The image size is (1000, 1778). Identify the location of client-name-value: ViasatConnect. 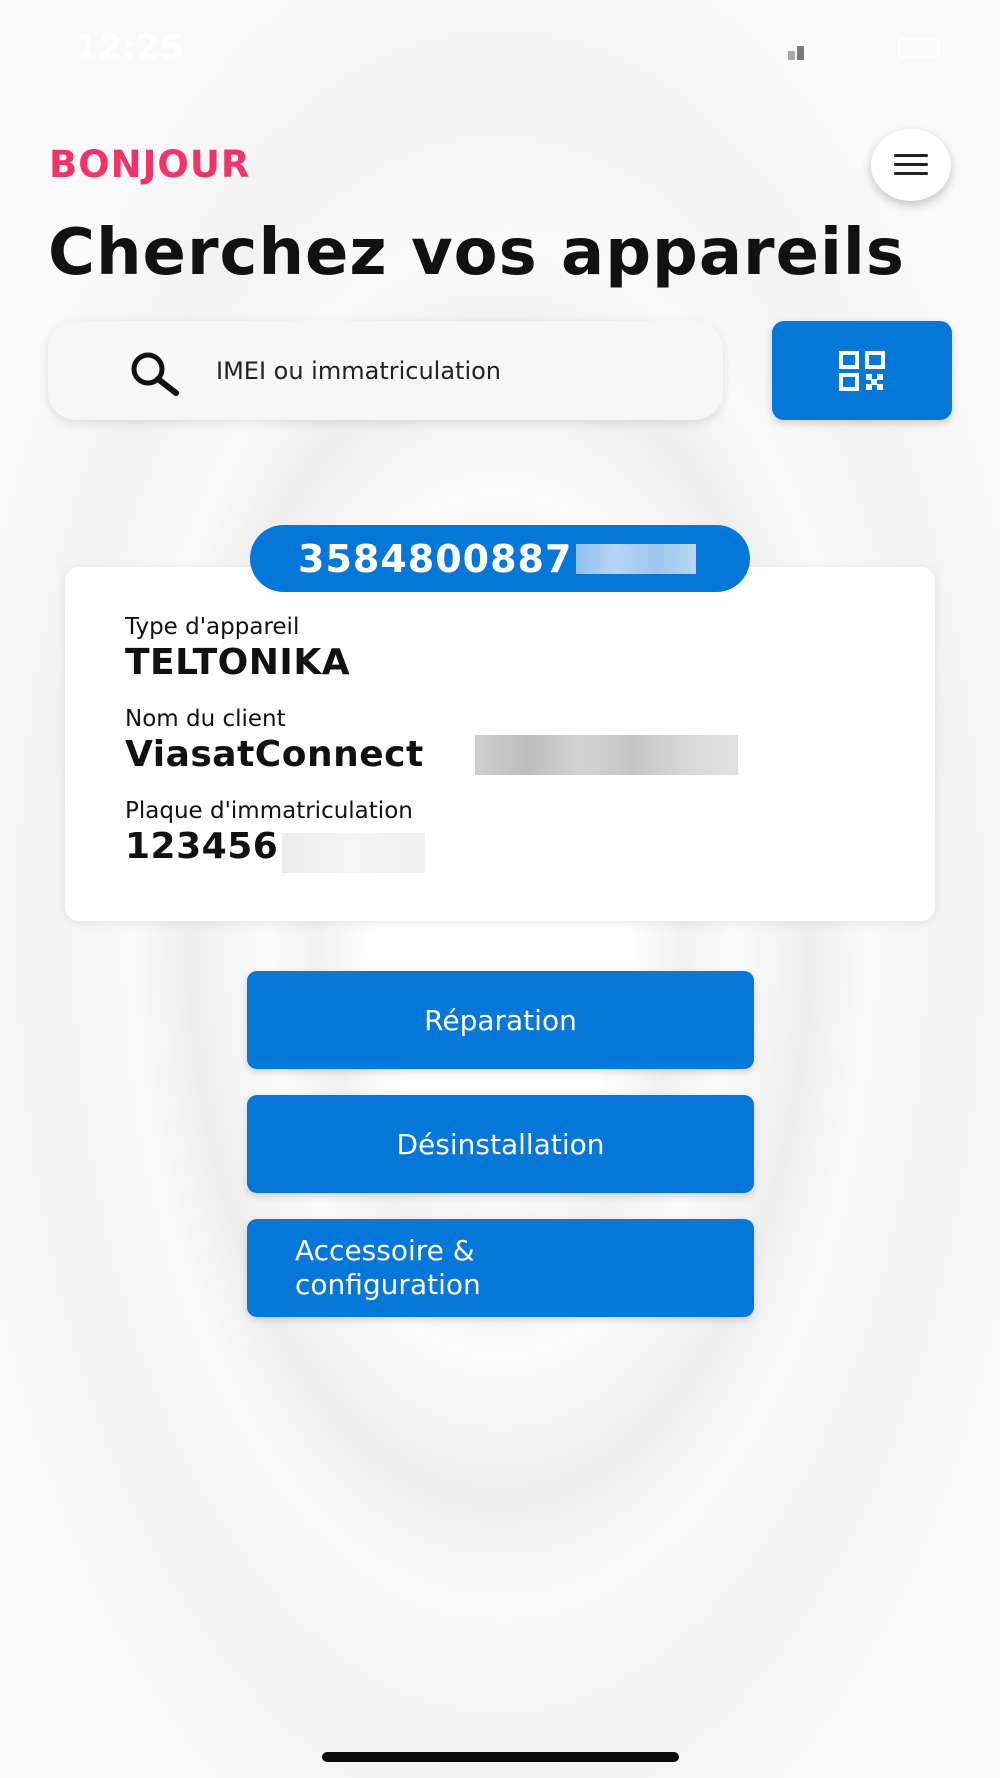
(274, 754).